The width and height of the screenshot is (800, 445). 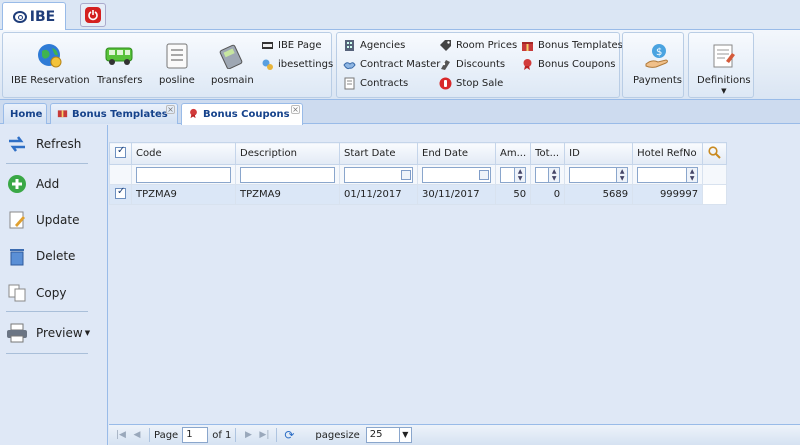 What do you see at coordinates (17, 220) in the screenshot?
I see `edit-icon` at bounding box center [17, 220].